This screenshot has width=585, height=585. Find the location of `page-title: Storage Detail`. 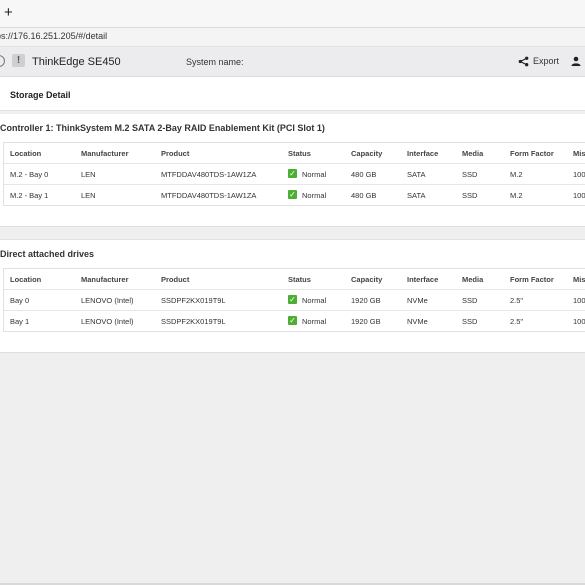

page-title: Storage Detail is located at coordinates (40, 95).